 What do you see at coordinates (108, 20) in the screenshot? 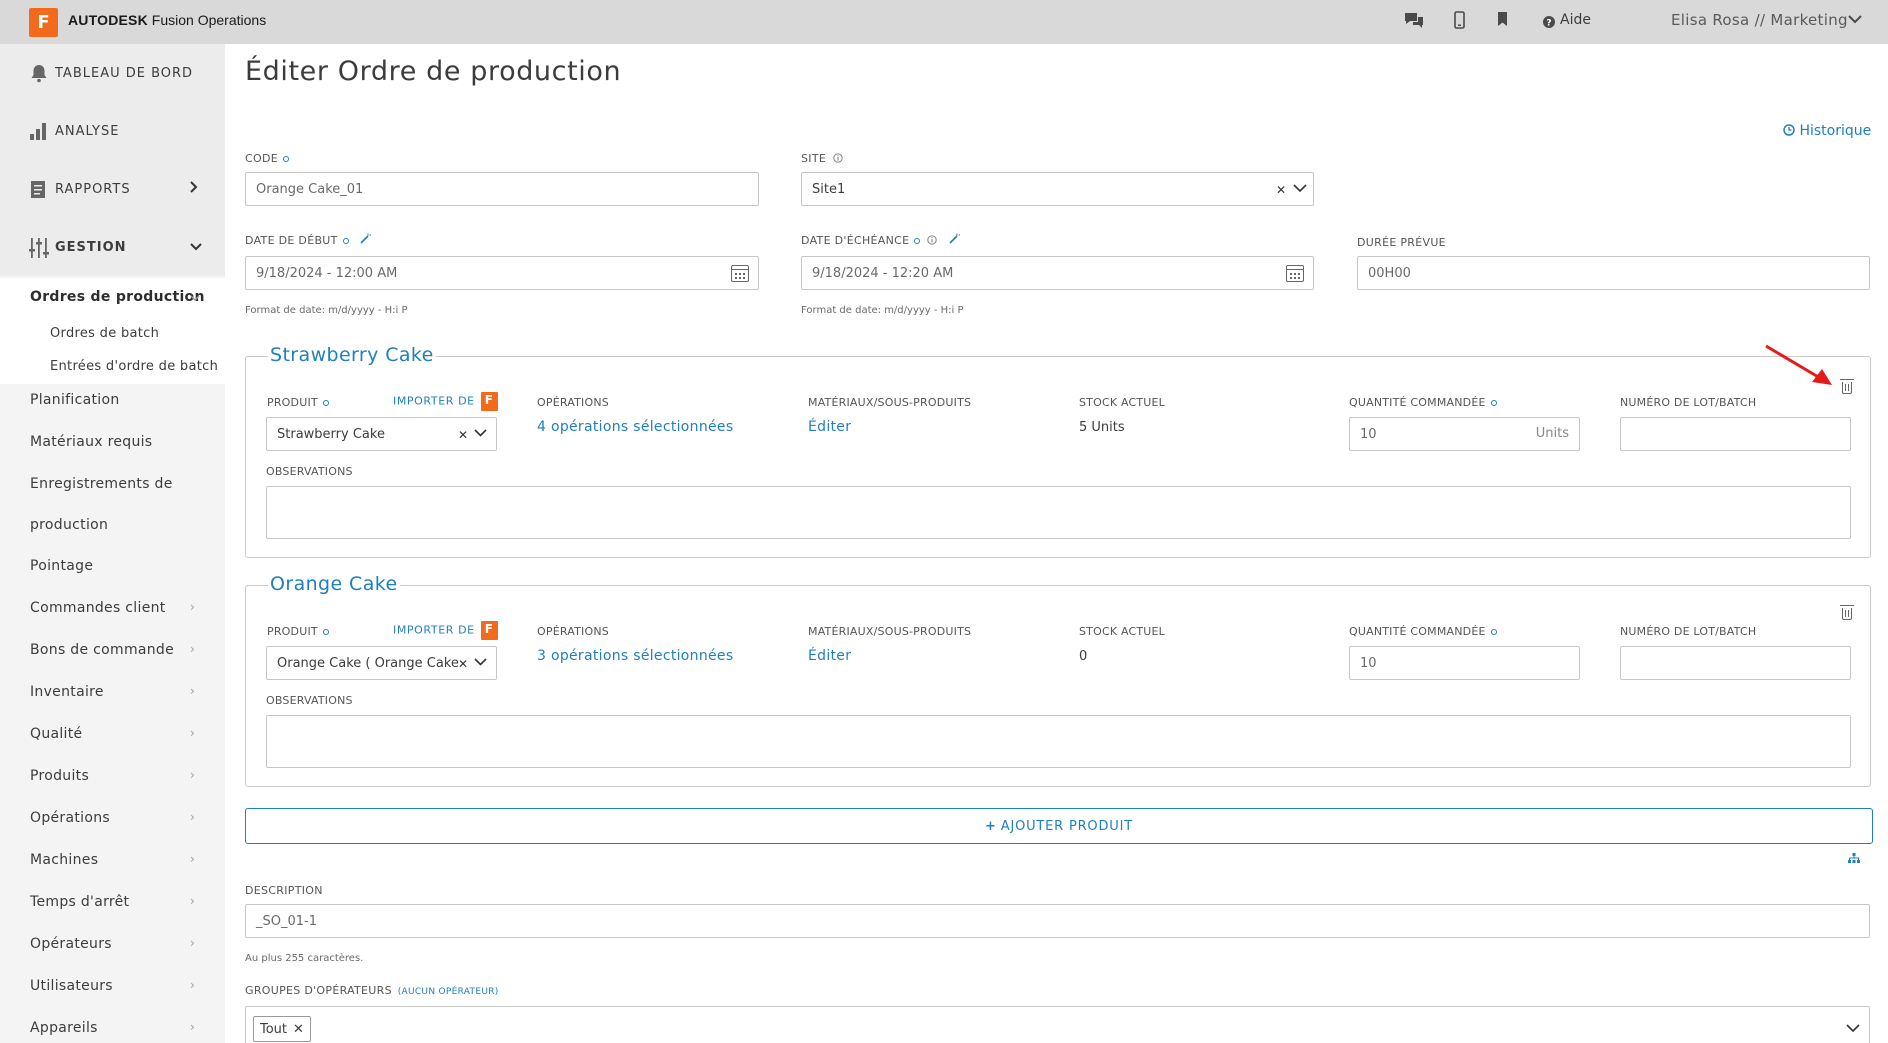
I see `brand-autodesk: AUTODESK` at bounding box center [108, 20].